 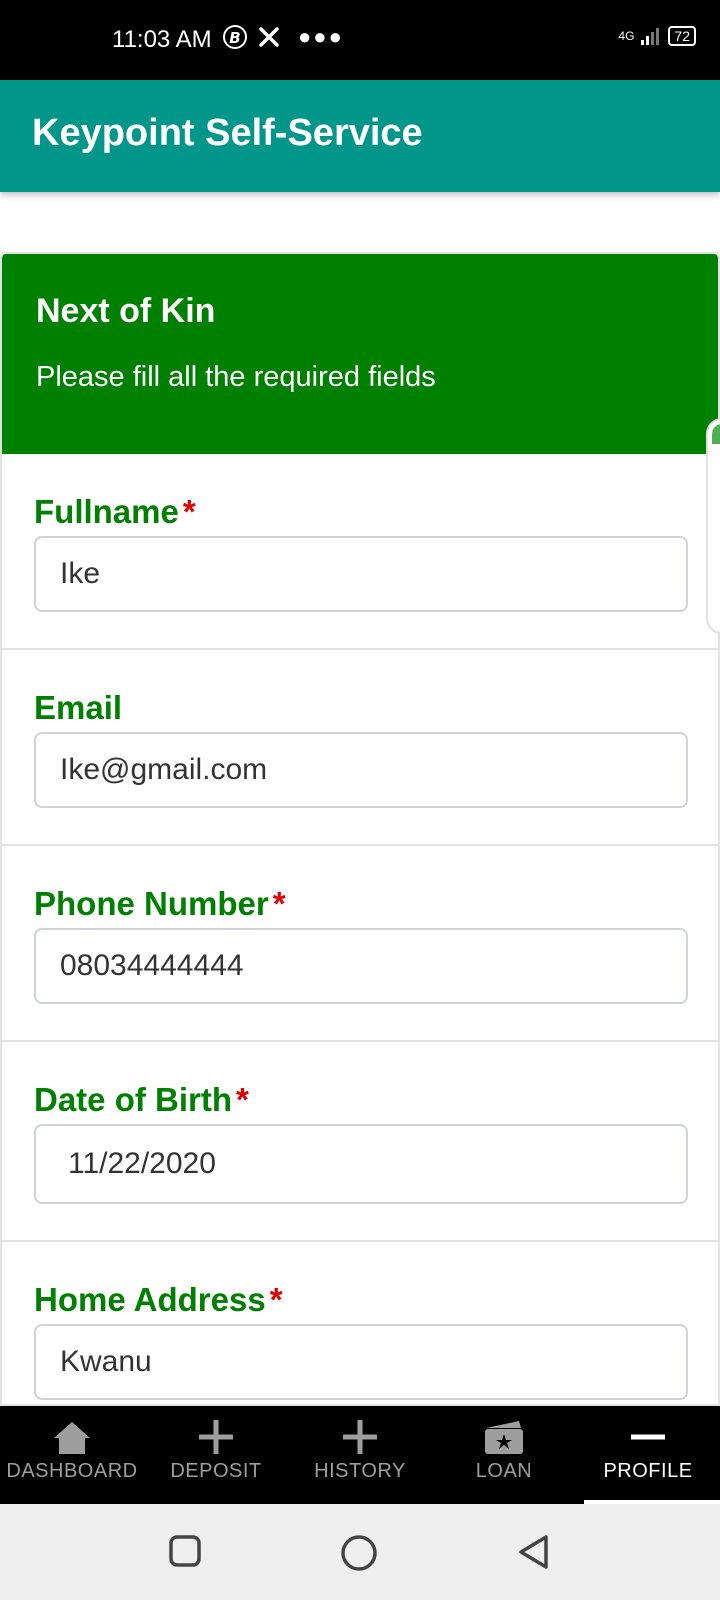 What do you see at coordinates (227, 133) in the screenshot?
I see `app-title: Keypoint Self-Service` at bounding box center [227, 133].